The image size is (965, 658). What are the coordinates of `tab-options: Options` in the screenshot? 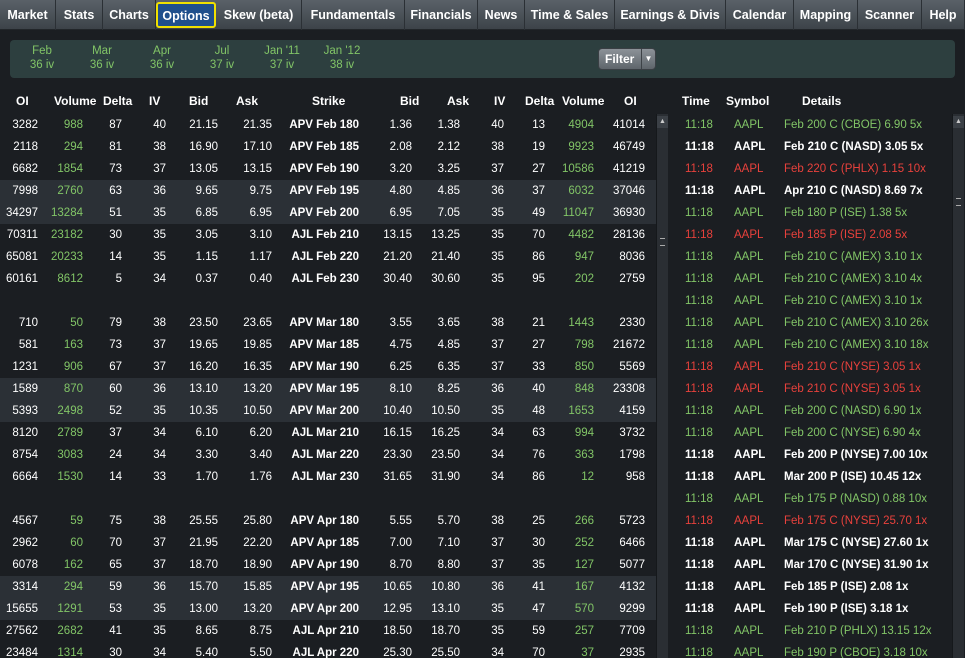 It's located at (186, 15).